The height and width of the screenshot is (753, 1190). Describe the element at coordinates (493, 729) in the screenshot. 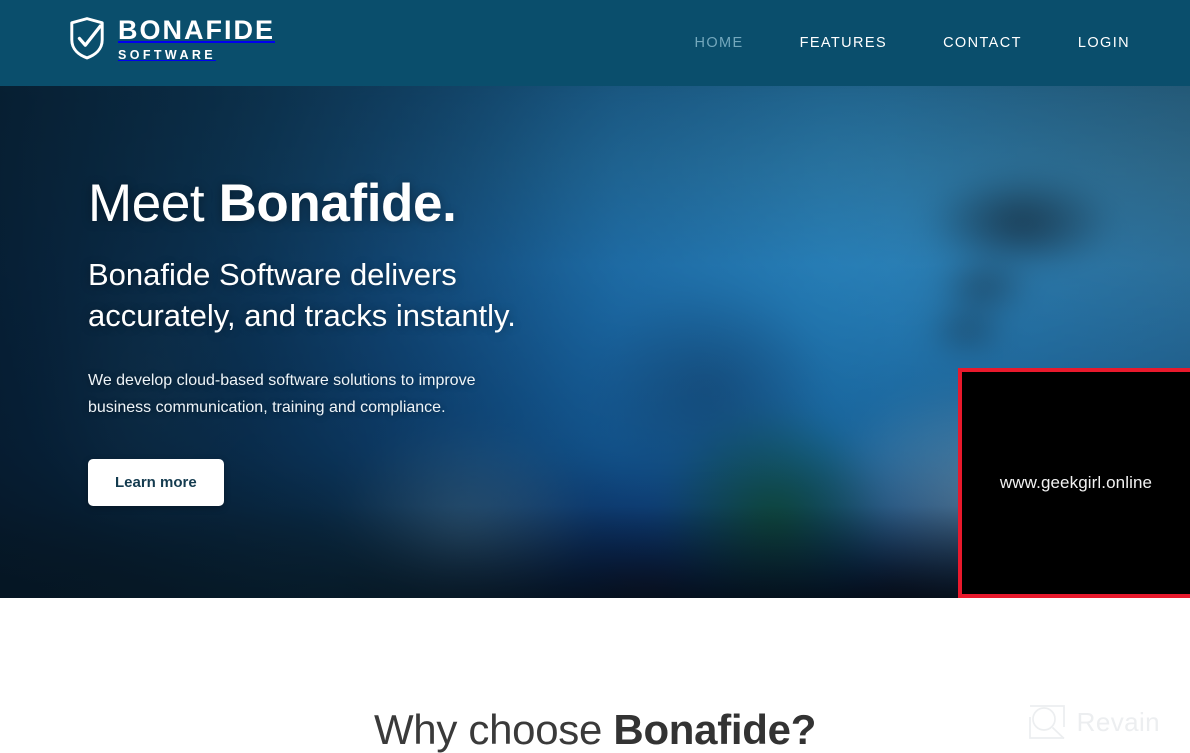

I see `section-heading-light: Why choose` at that location.